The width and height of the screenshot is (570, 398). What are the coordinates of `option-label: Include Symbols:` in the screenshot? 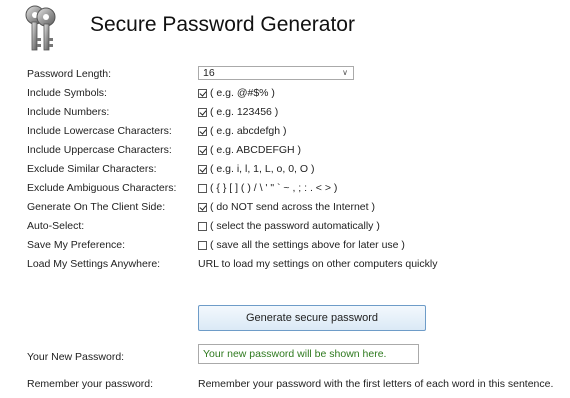 It's located at (67, 93).